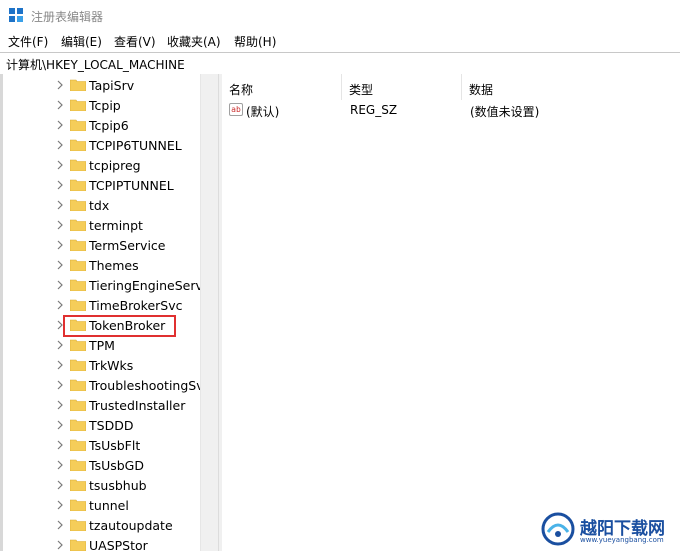  What do you see at coordinates (255, 41) in the screenshot?
I see `menu-help: 帮助(H)` at bounding box center [255, 41].